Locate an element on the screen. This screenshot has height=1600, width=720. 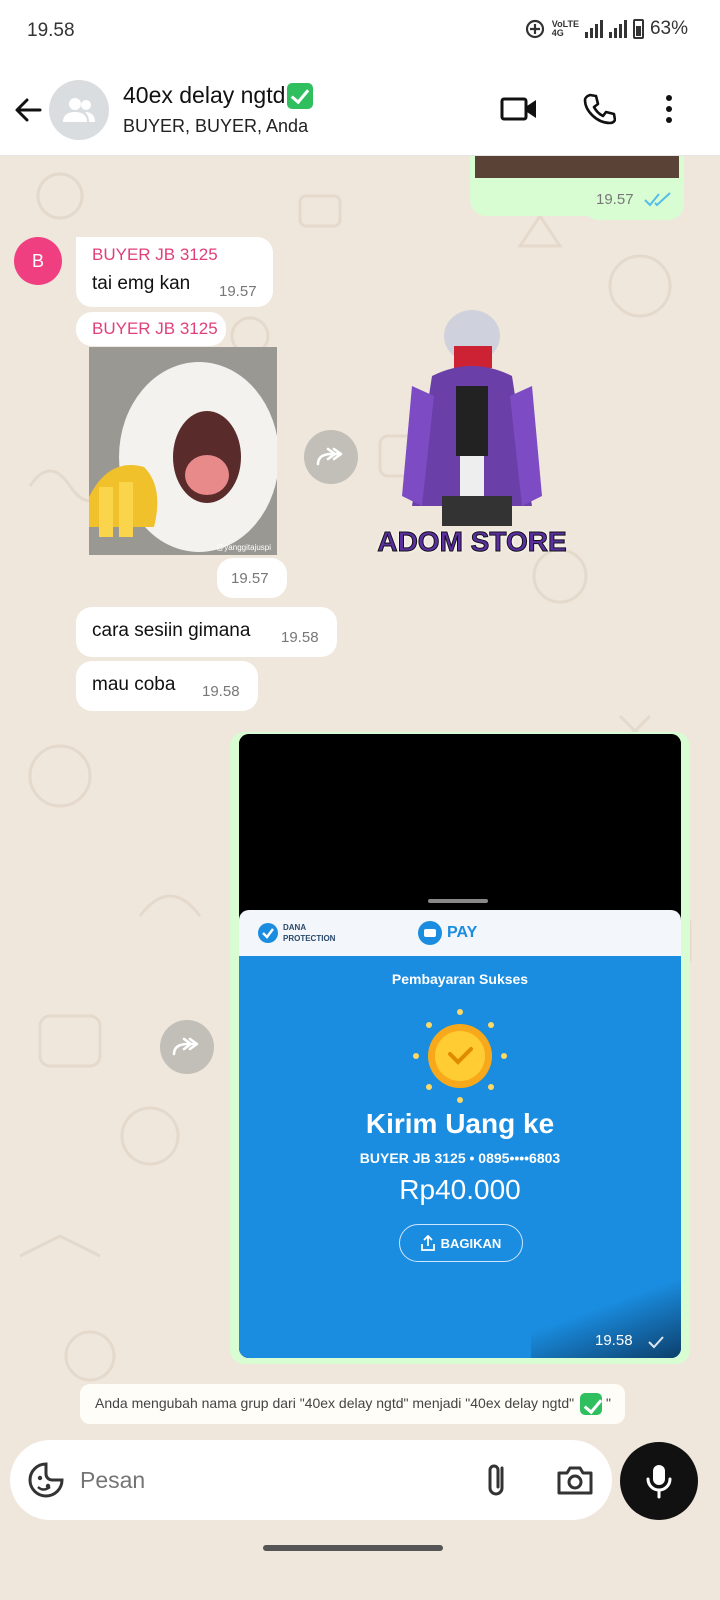
camera-icon is located at coordinates (575, 1480).